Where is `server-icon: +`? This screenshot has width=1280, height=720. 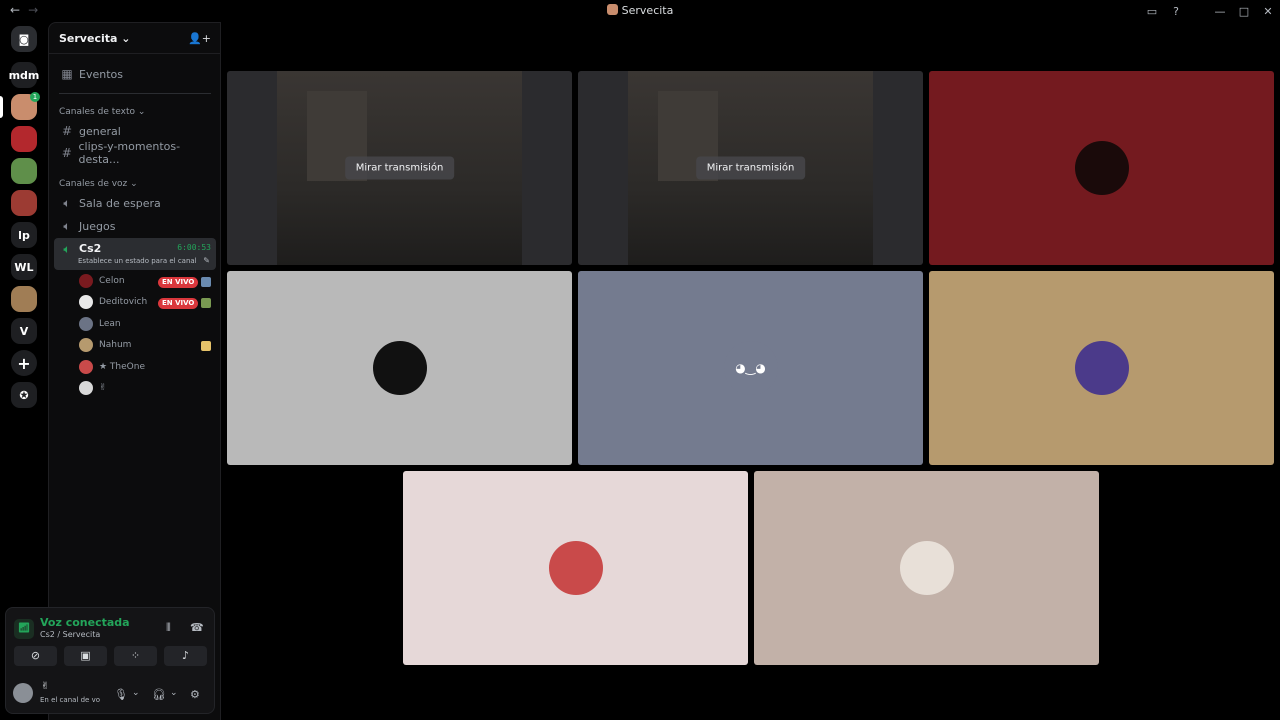 server-icon: + is located at coordinates (24, 363).